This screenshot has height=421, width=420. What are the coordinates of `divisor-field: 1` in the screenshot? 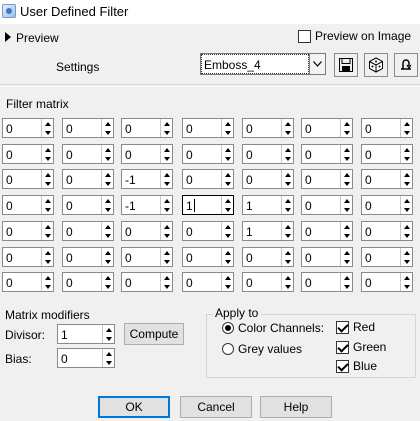 It's located at (86, 334).